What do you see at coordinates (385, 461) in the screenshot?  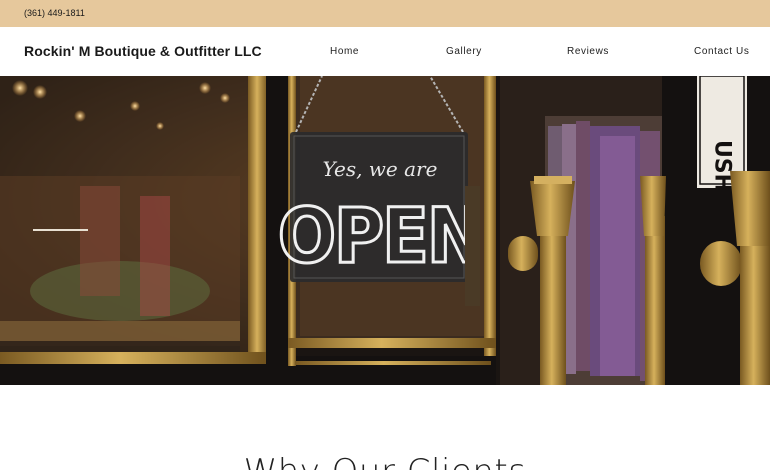 I see `section-heading: Why Our Clients` at bounding box center [385, 461].